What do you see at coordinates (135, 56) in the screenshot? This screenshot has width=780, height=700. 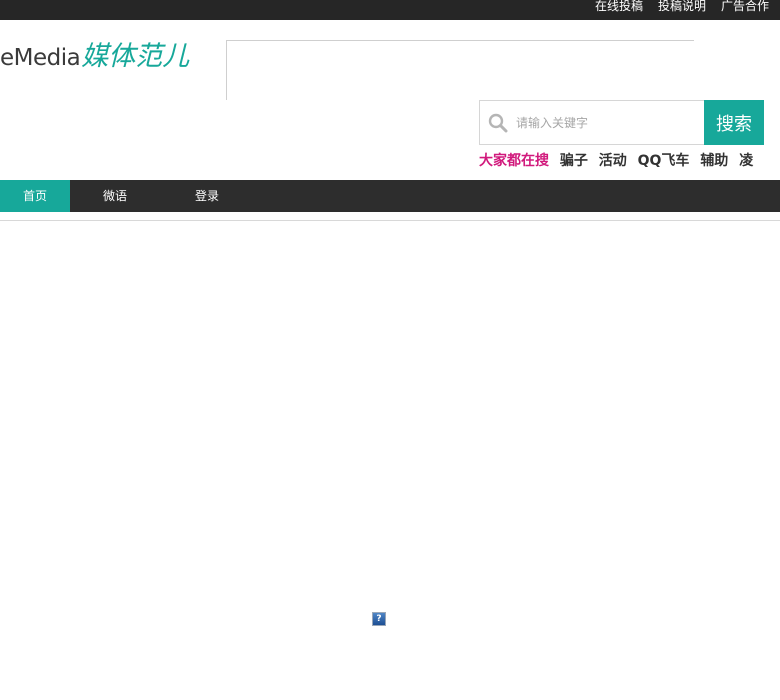 I see `logo-text-cn: 媒体范儿` at bounding box center [135, 56].